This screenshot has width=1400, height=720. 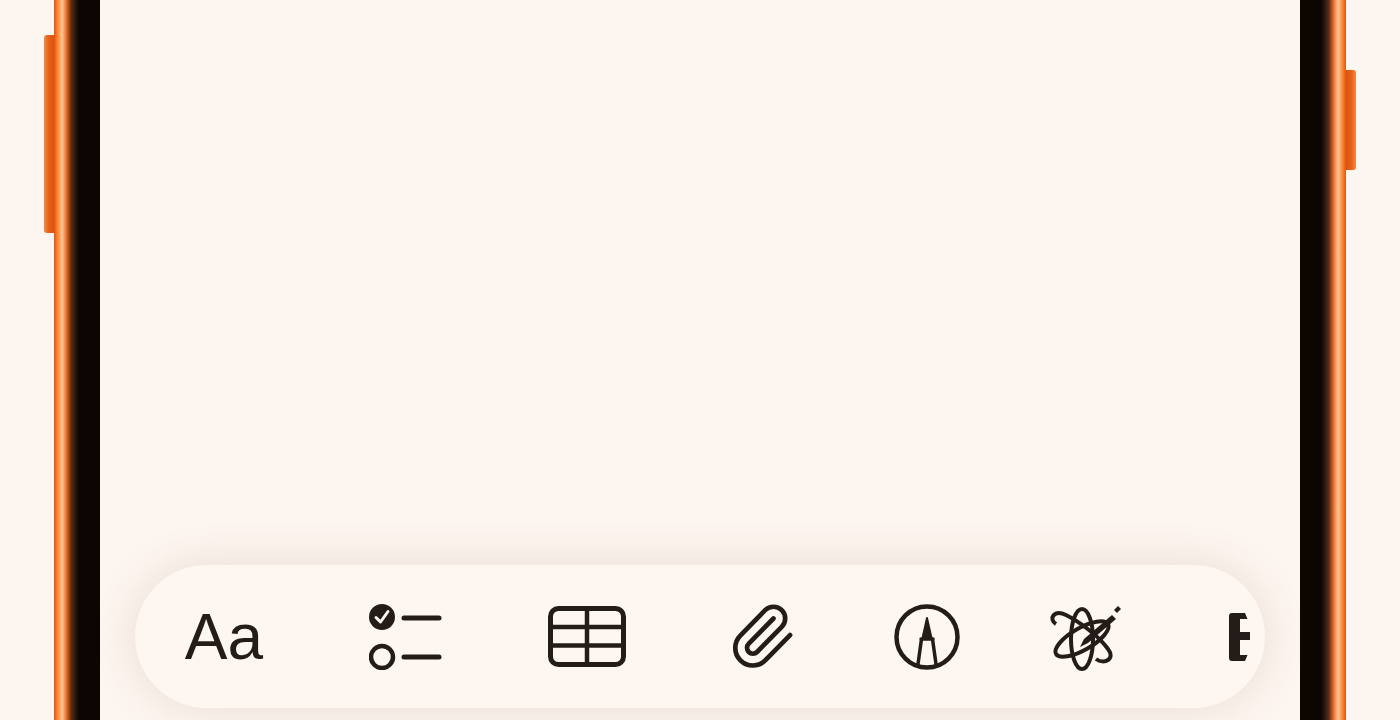 What do you see at coordinates (224, 636) in the screenshot?
I see `text-format-button: Aa` at bounding box center [224, 636].